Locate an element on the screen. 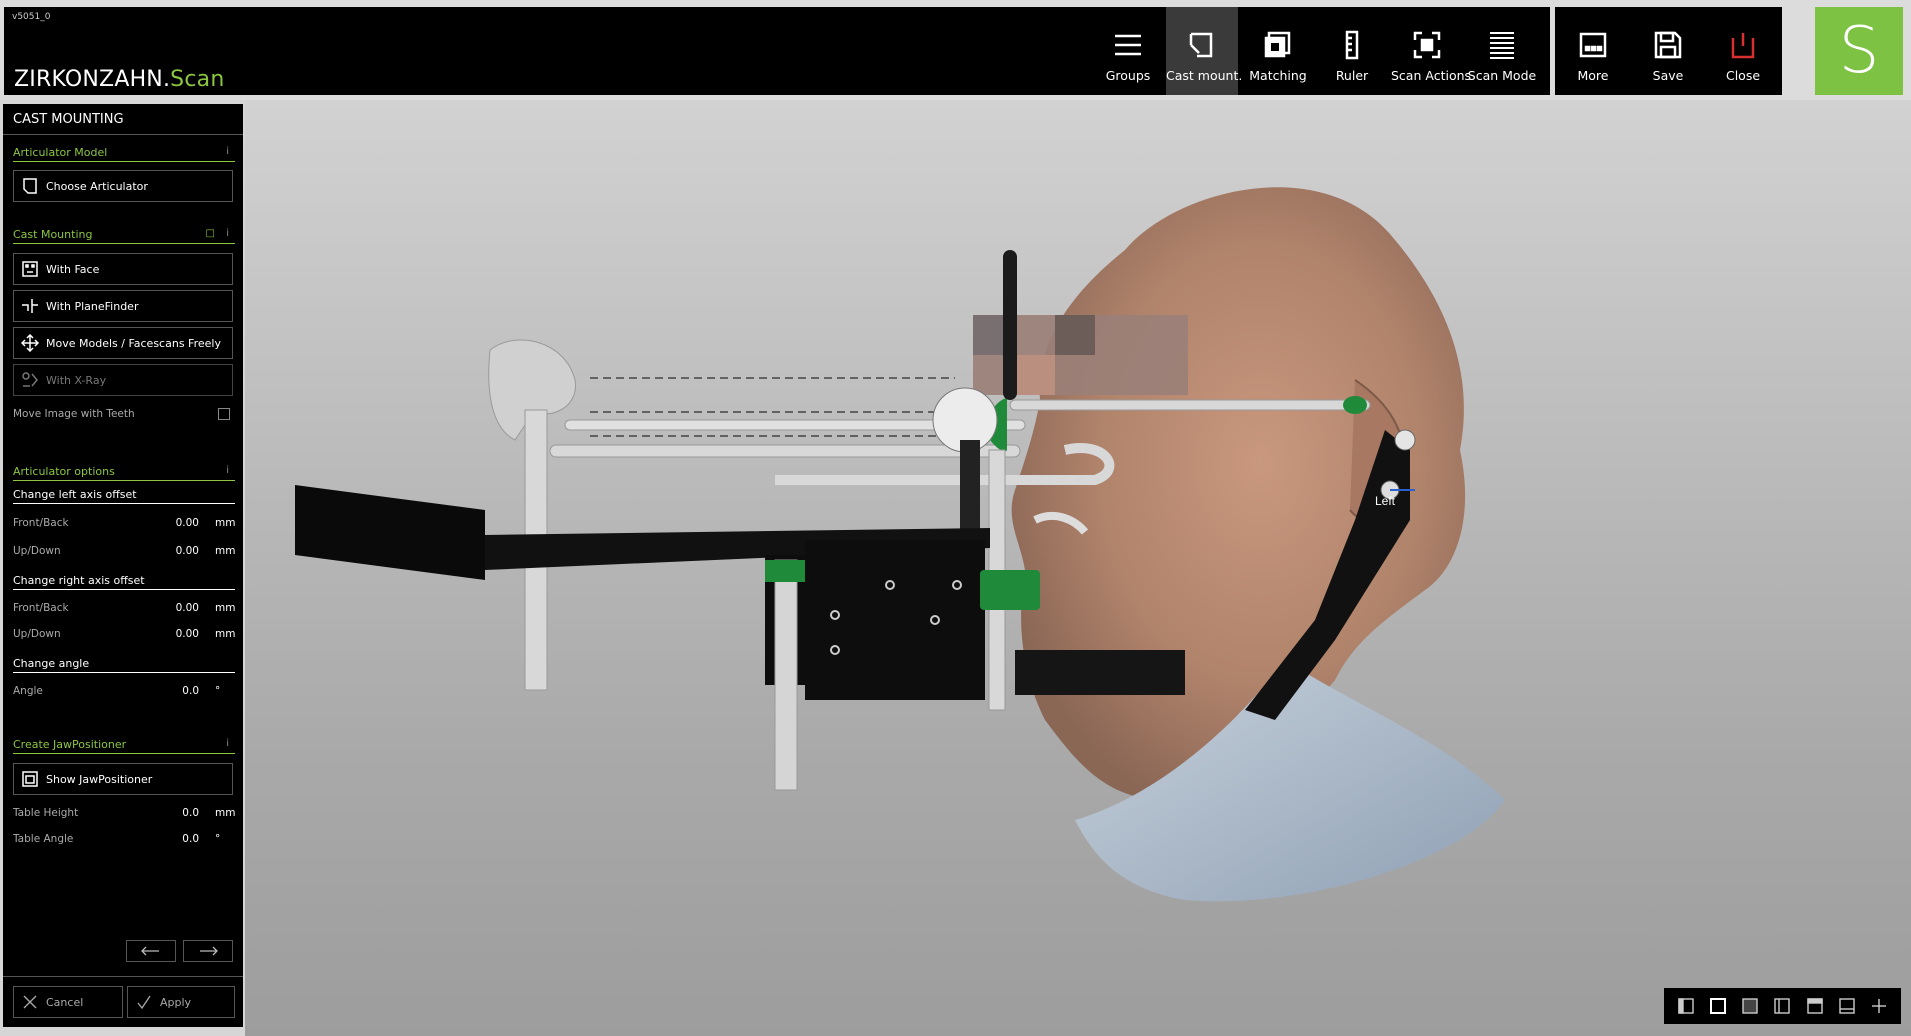  undo-button is located at coordinates (151, 951).